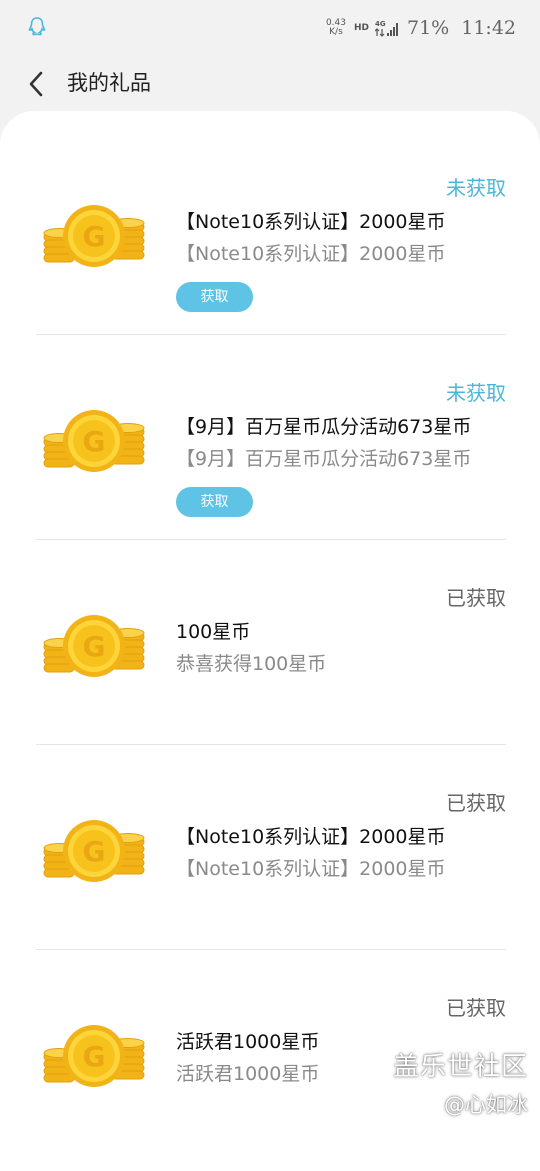  I want to click on watermark-brand: 盖乐世社区, so click(460, 1067).